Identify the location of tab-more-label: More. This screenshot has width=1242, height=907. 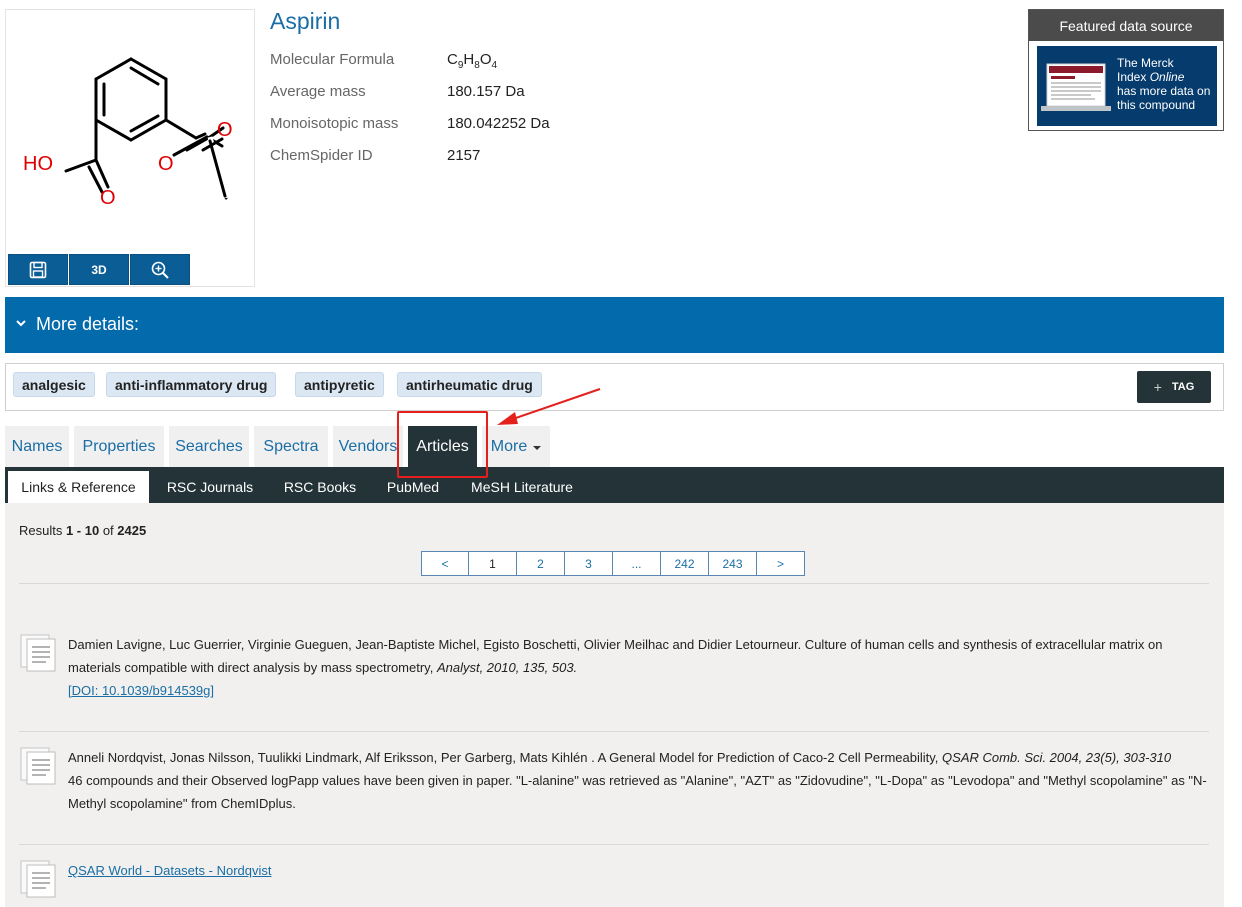
(509, 446).